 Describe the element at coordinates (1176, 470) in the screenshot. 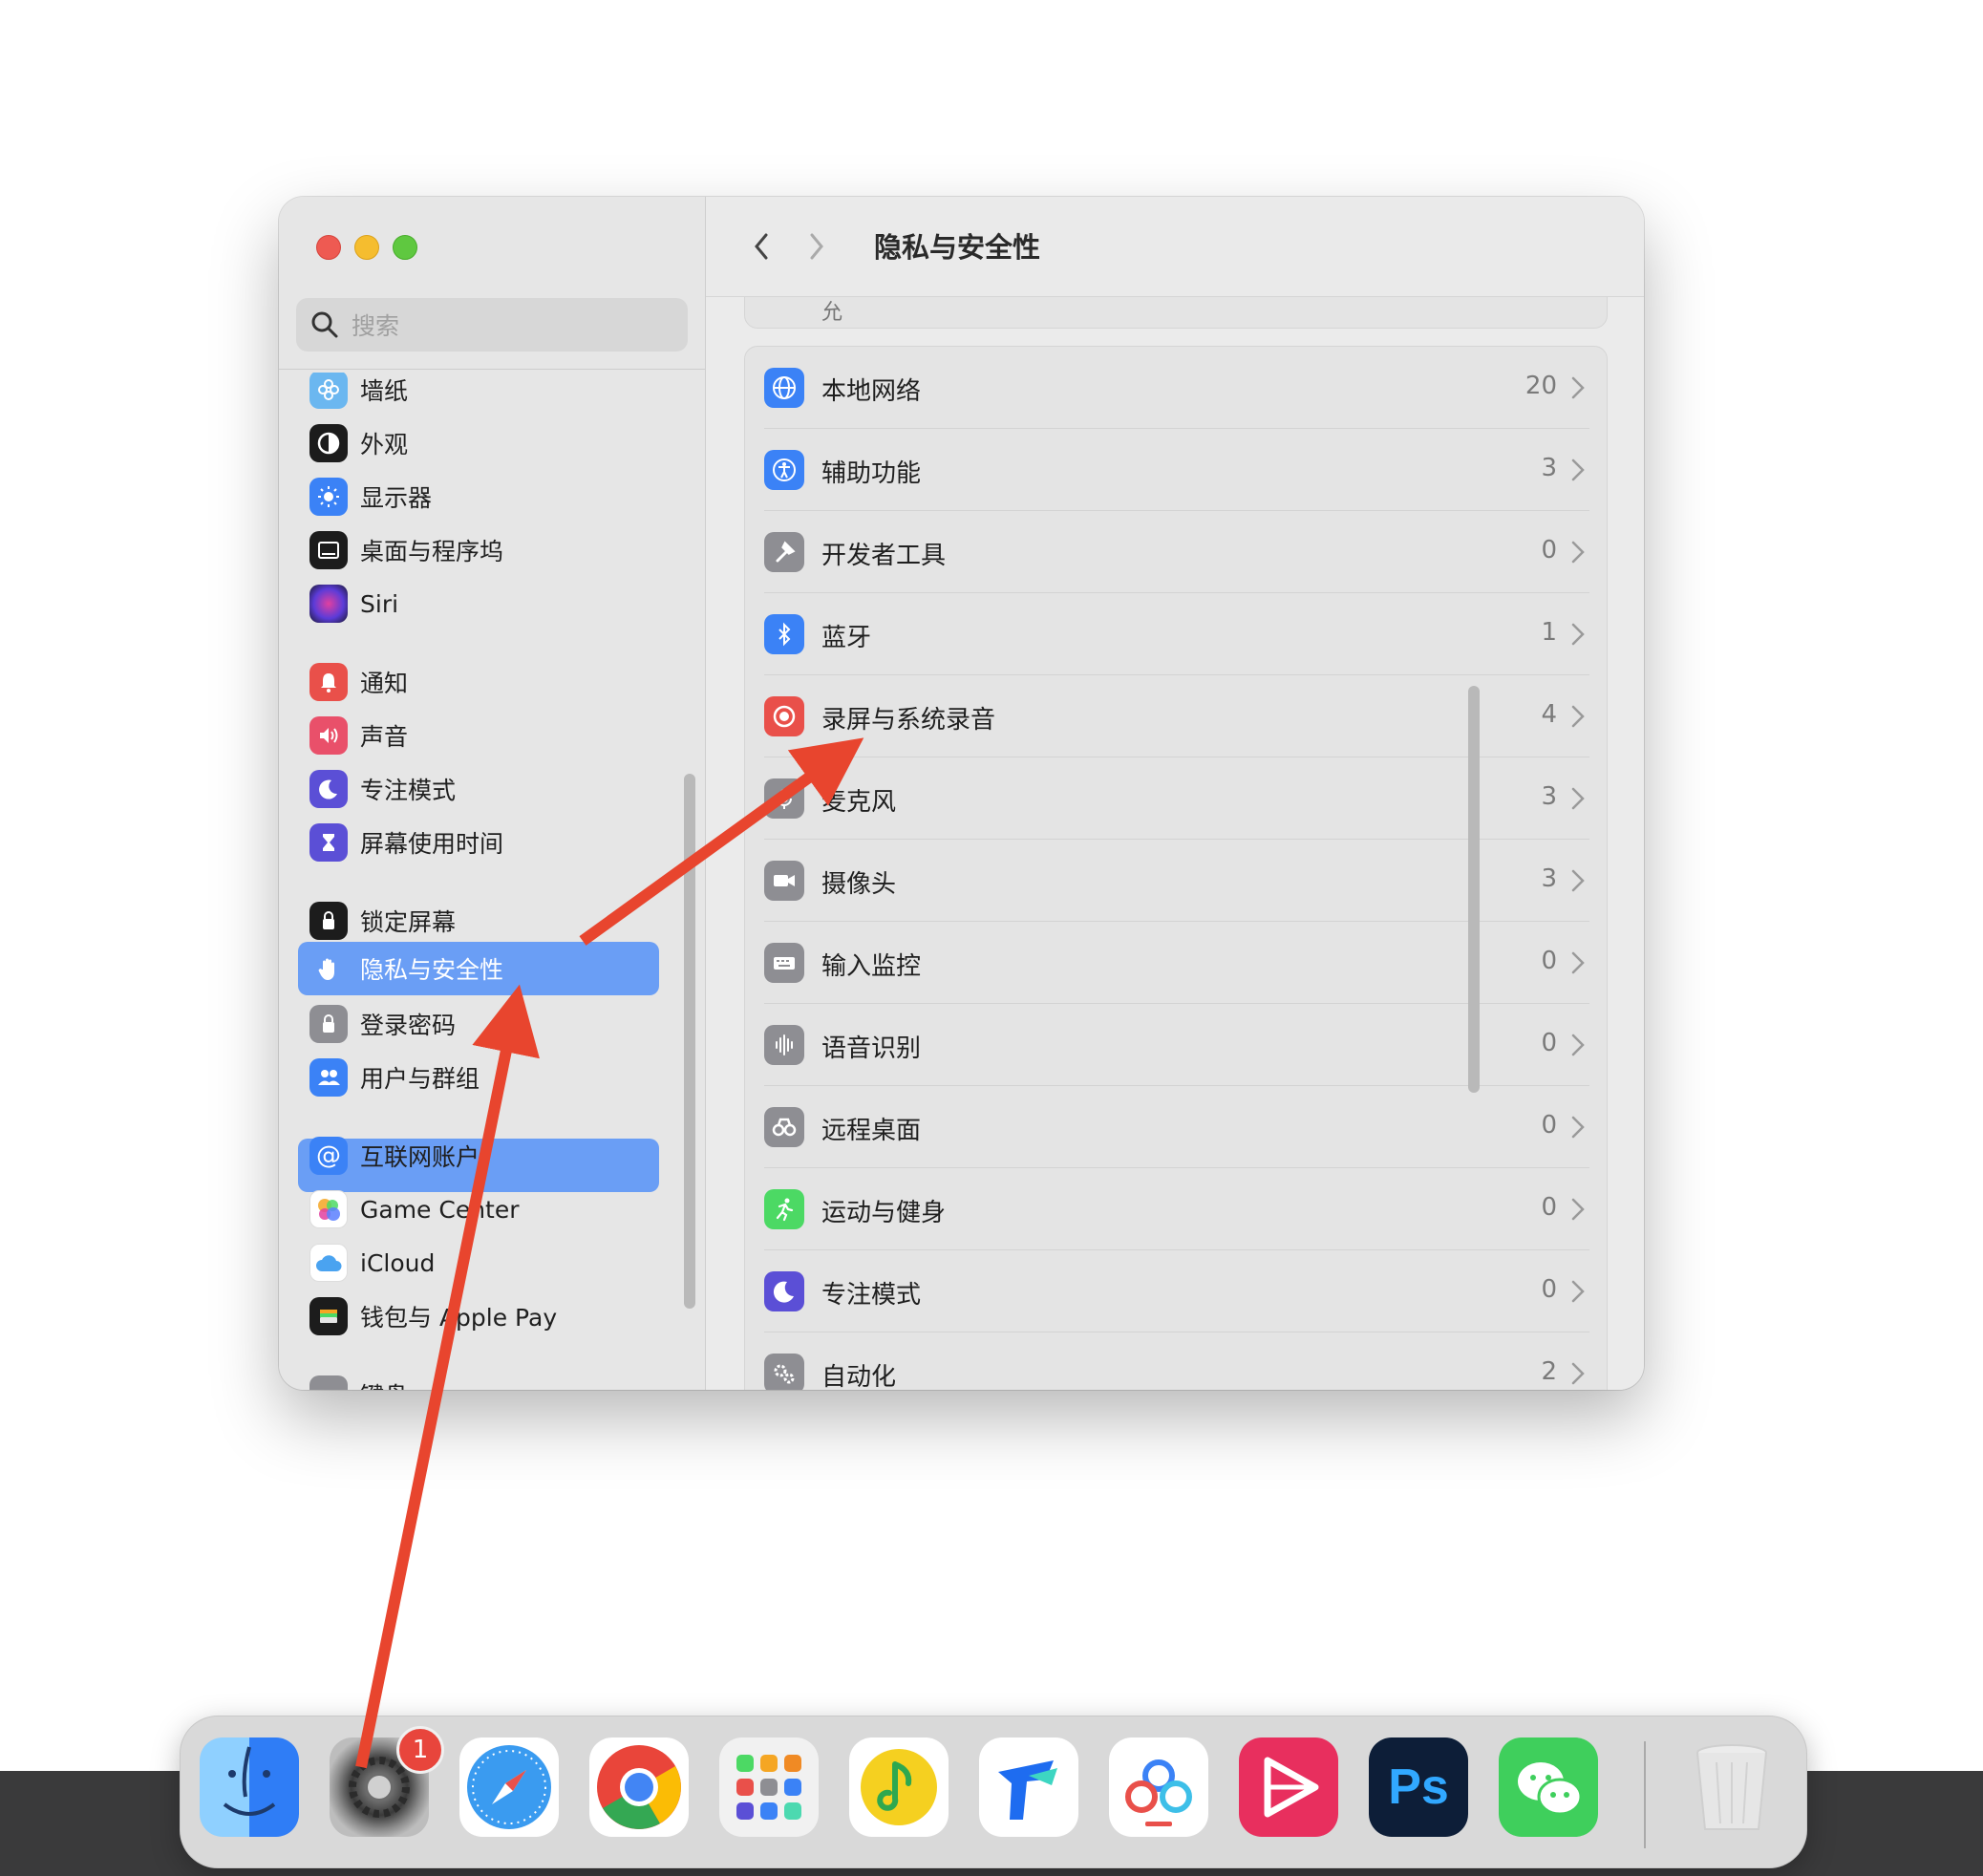

I see `row-accessibility: 辅助功能 3` at that location.